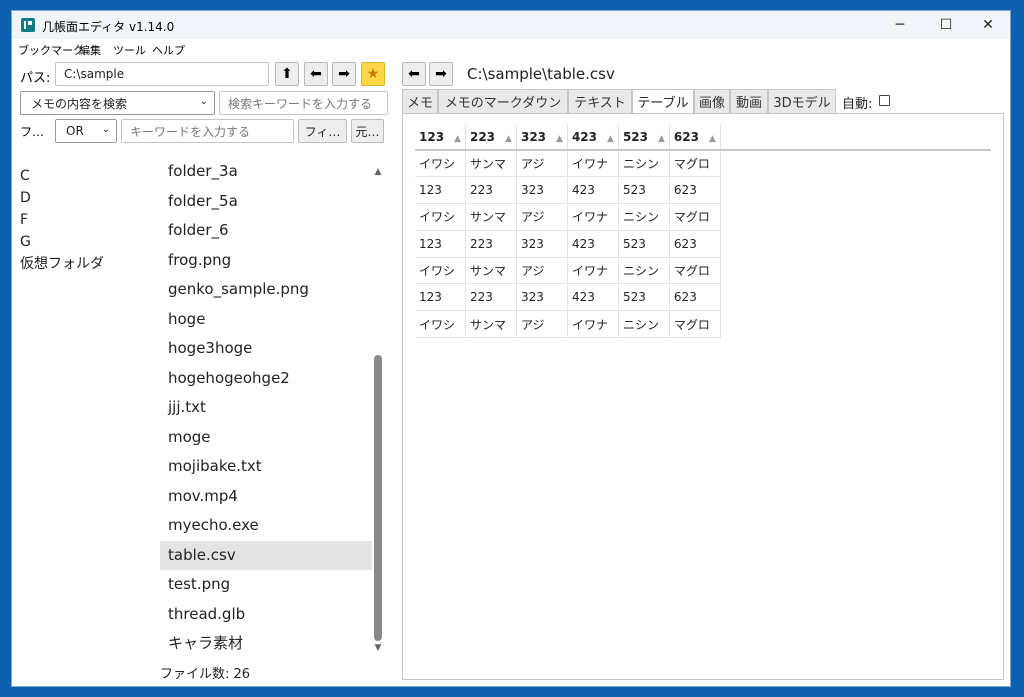 The height and width of the screenshot is (697, 1024). What do you see at coordinates (266, 585) in the screenshot?
I see `file-item: test.png` at bounding box center [266, 585].